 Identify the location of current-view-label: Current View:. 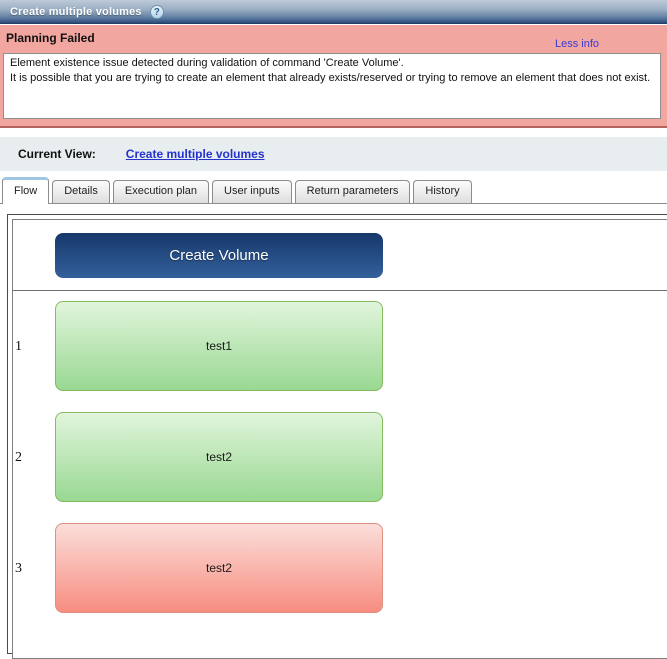
(57, 154).